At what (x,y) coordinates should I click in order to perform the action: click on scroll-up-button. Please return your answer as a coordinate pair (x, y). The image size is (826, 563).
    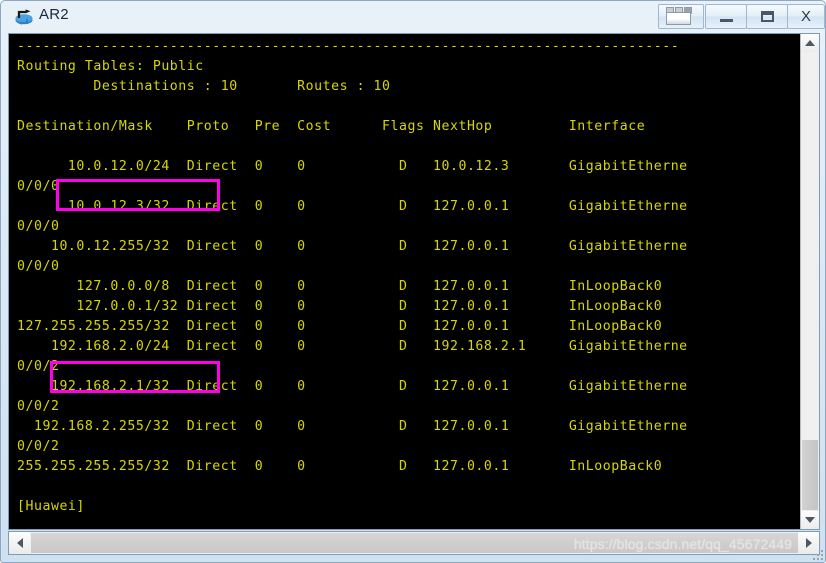
    Looking at the image, I should click on (810, 43).